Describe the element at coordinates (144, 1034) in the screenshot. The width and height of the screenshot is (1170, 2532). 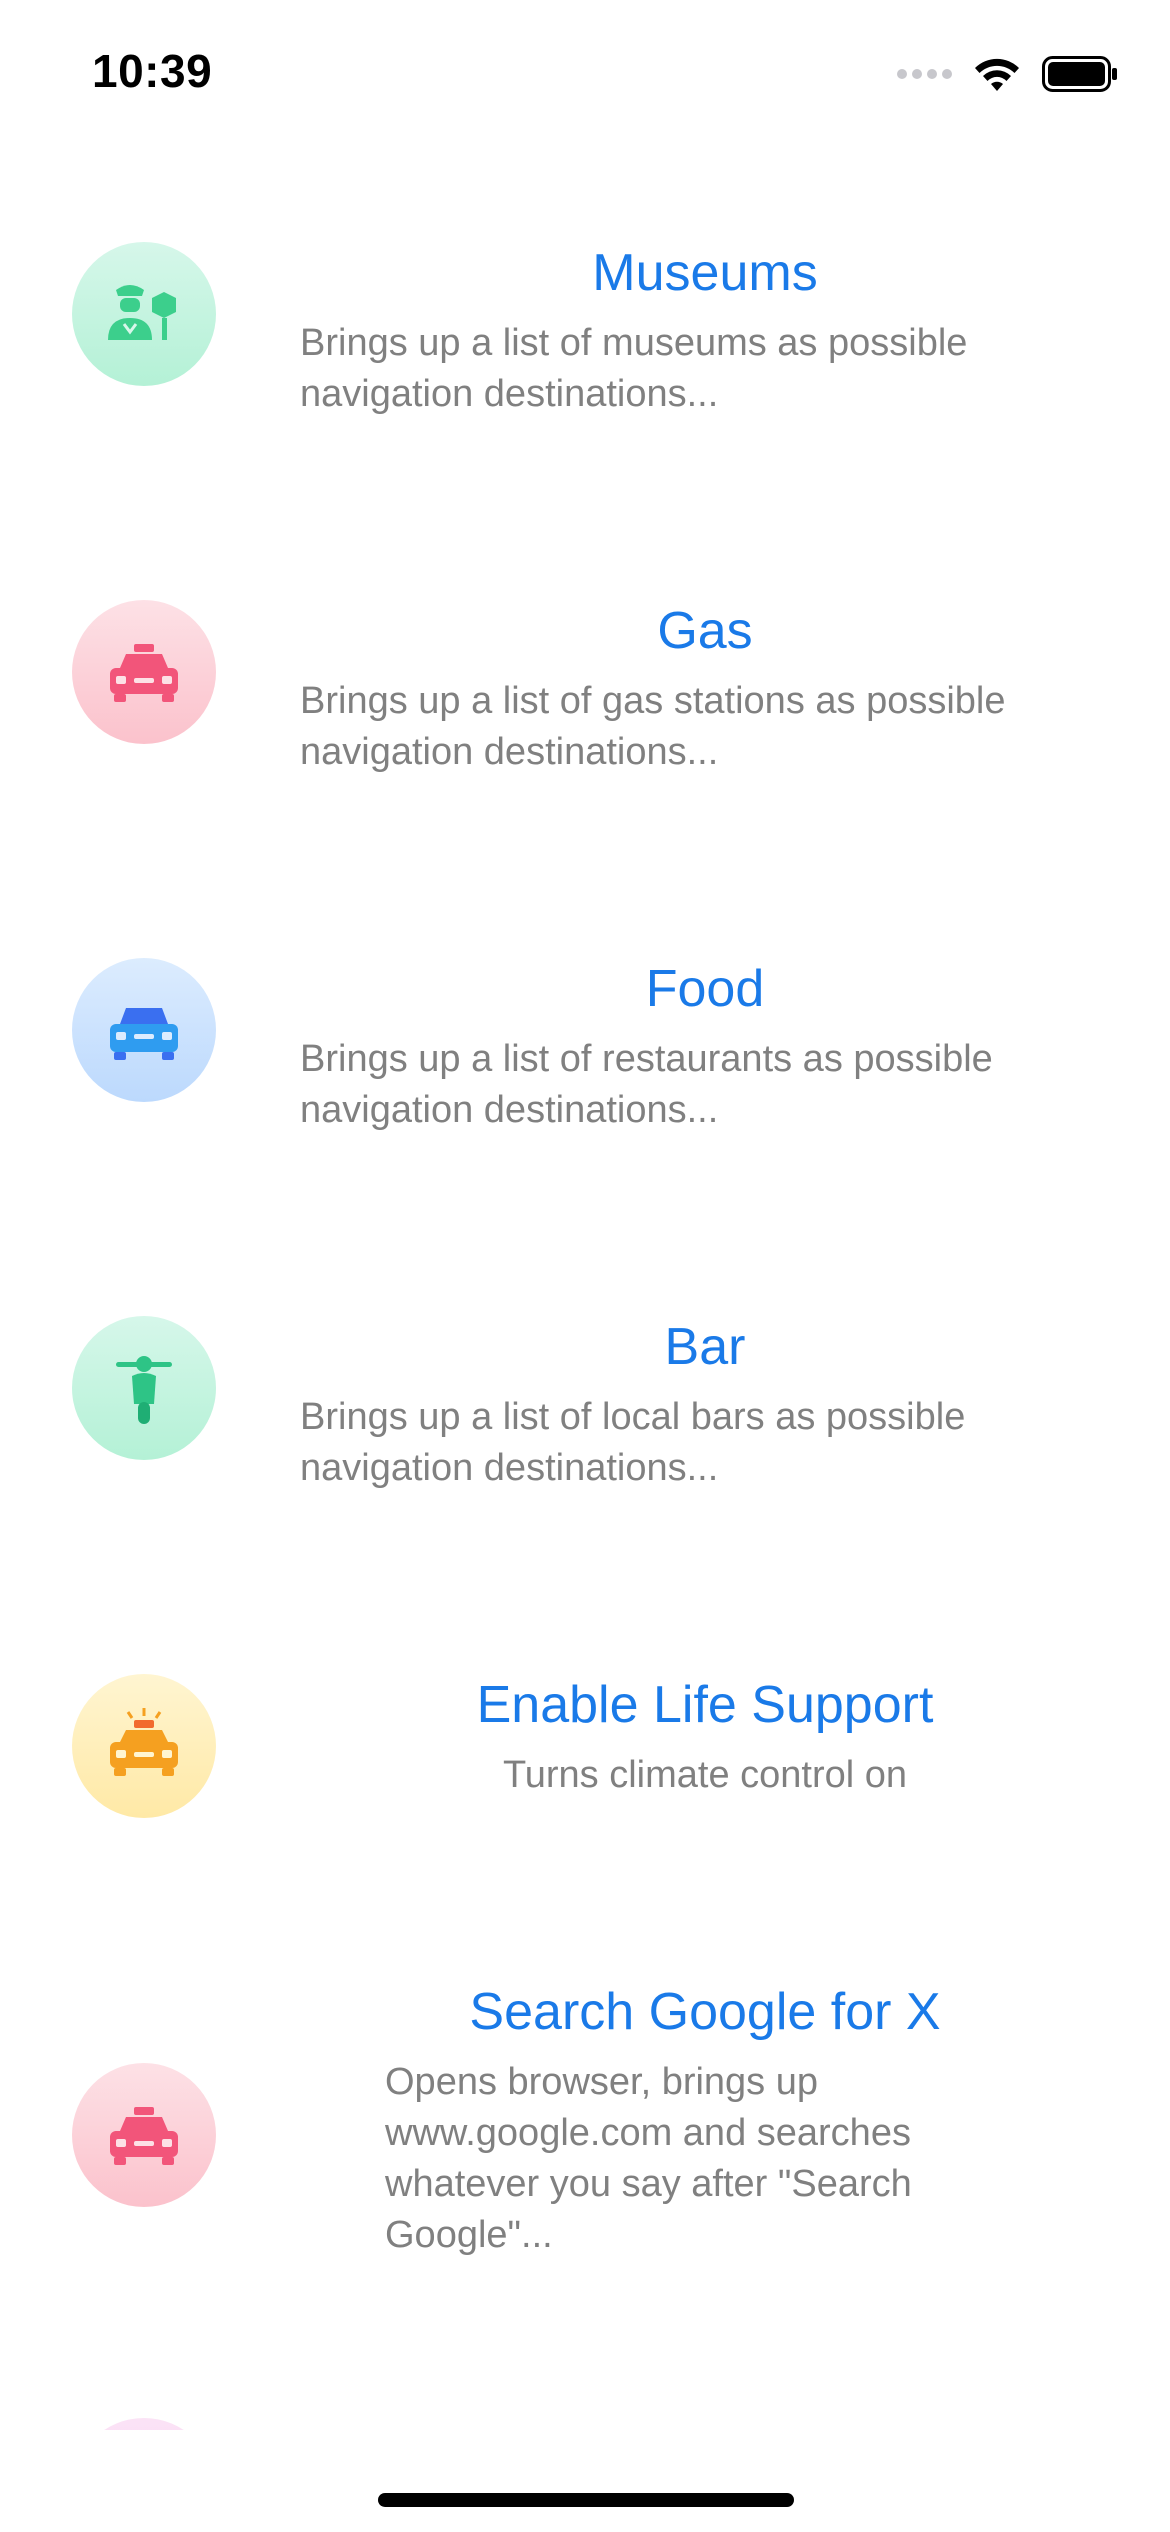
I see `car-icon` at that location.